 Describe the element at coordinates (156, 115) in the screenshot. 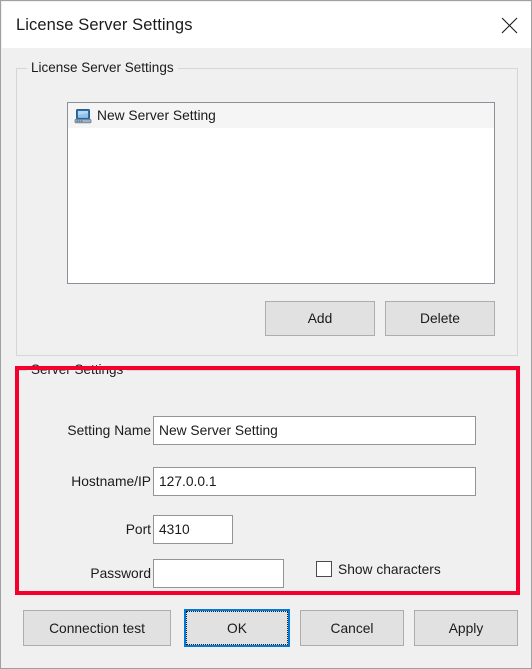

I see `list-item-label: New Server Setting` at that location.